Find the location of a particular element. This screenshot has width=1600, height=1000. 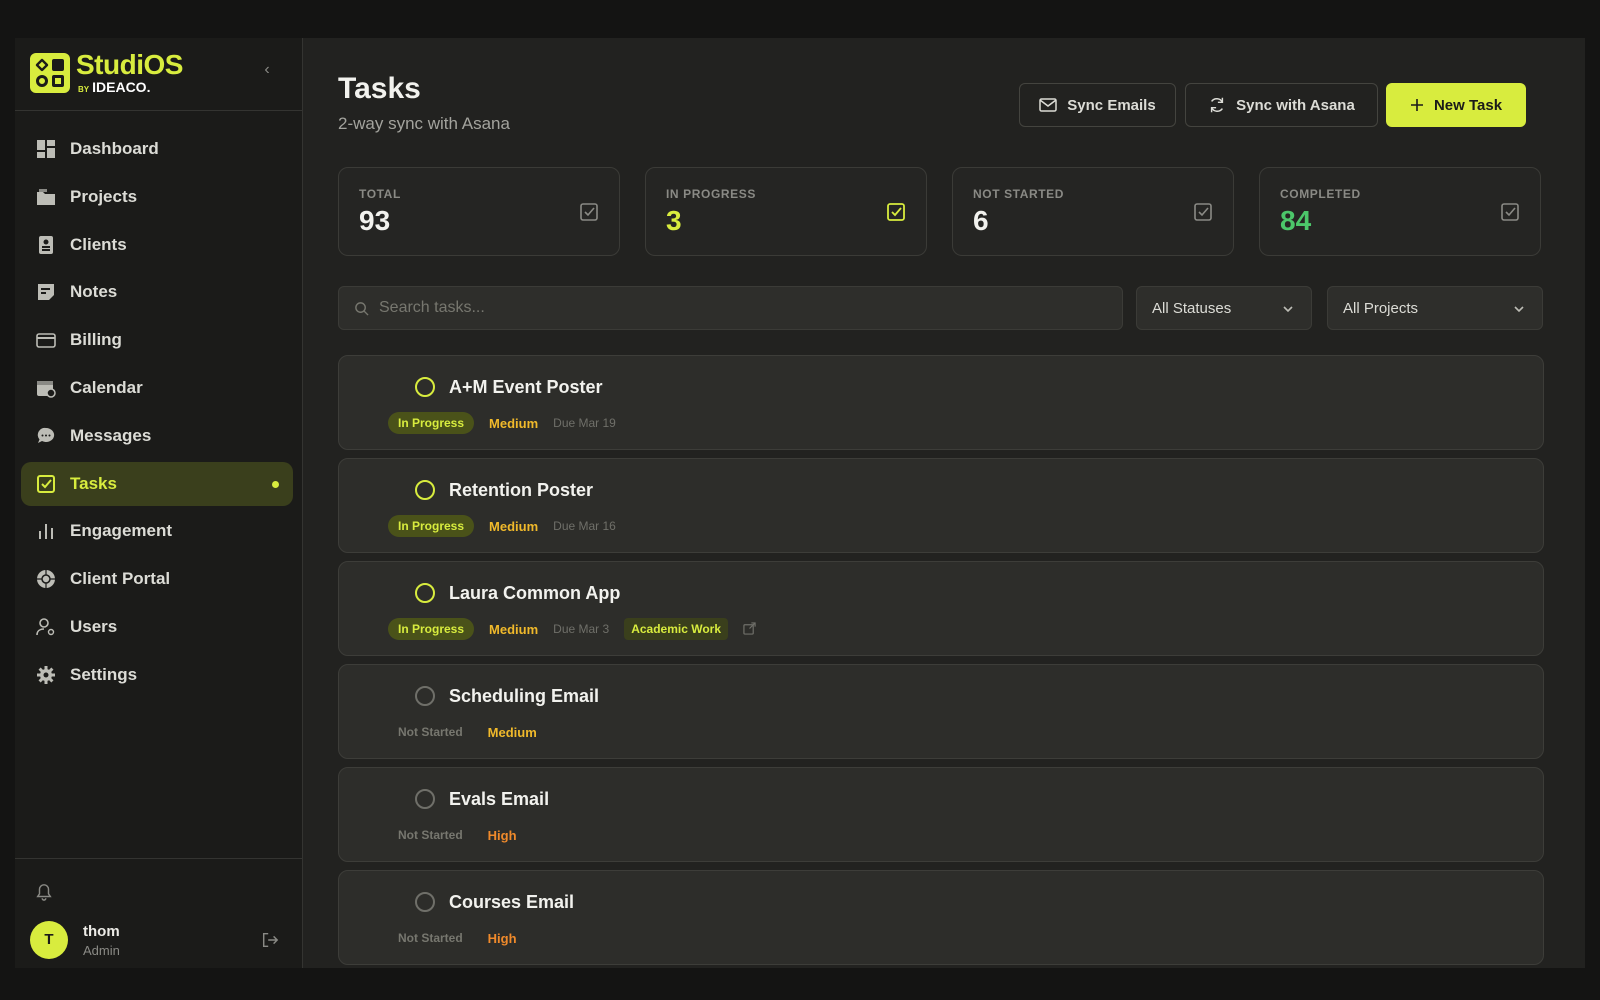

sidebar-item-projects: Projects is located at coordinates (157, 197).